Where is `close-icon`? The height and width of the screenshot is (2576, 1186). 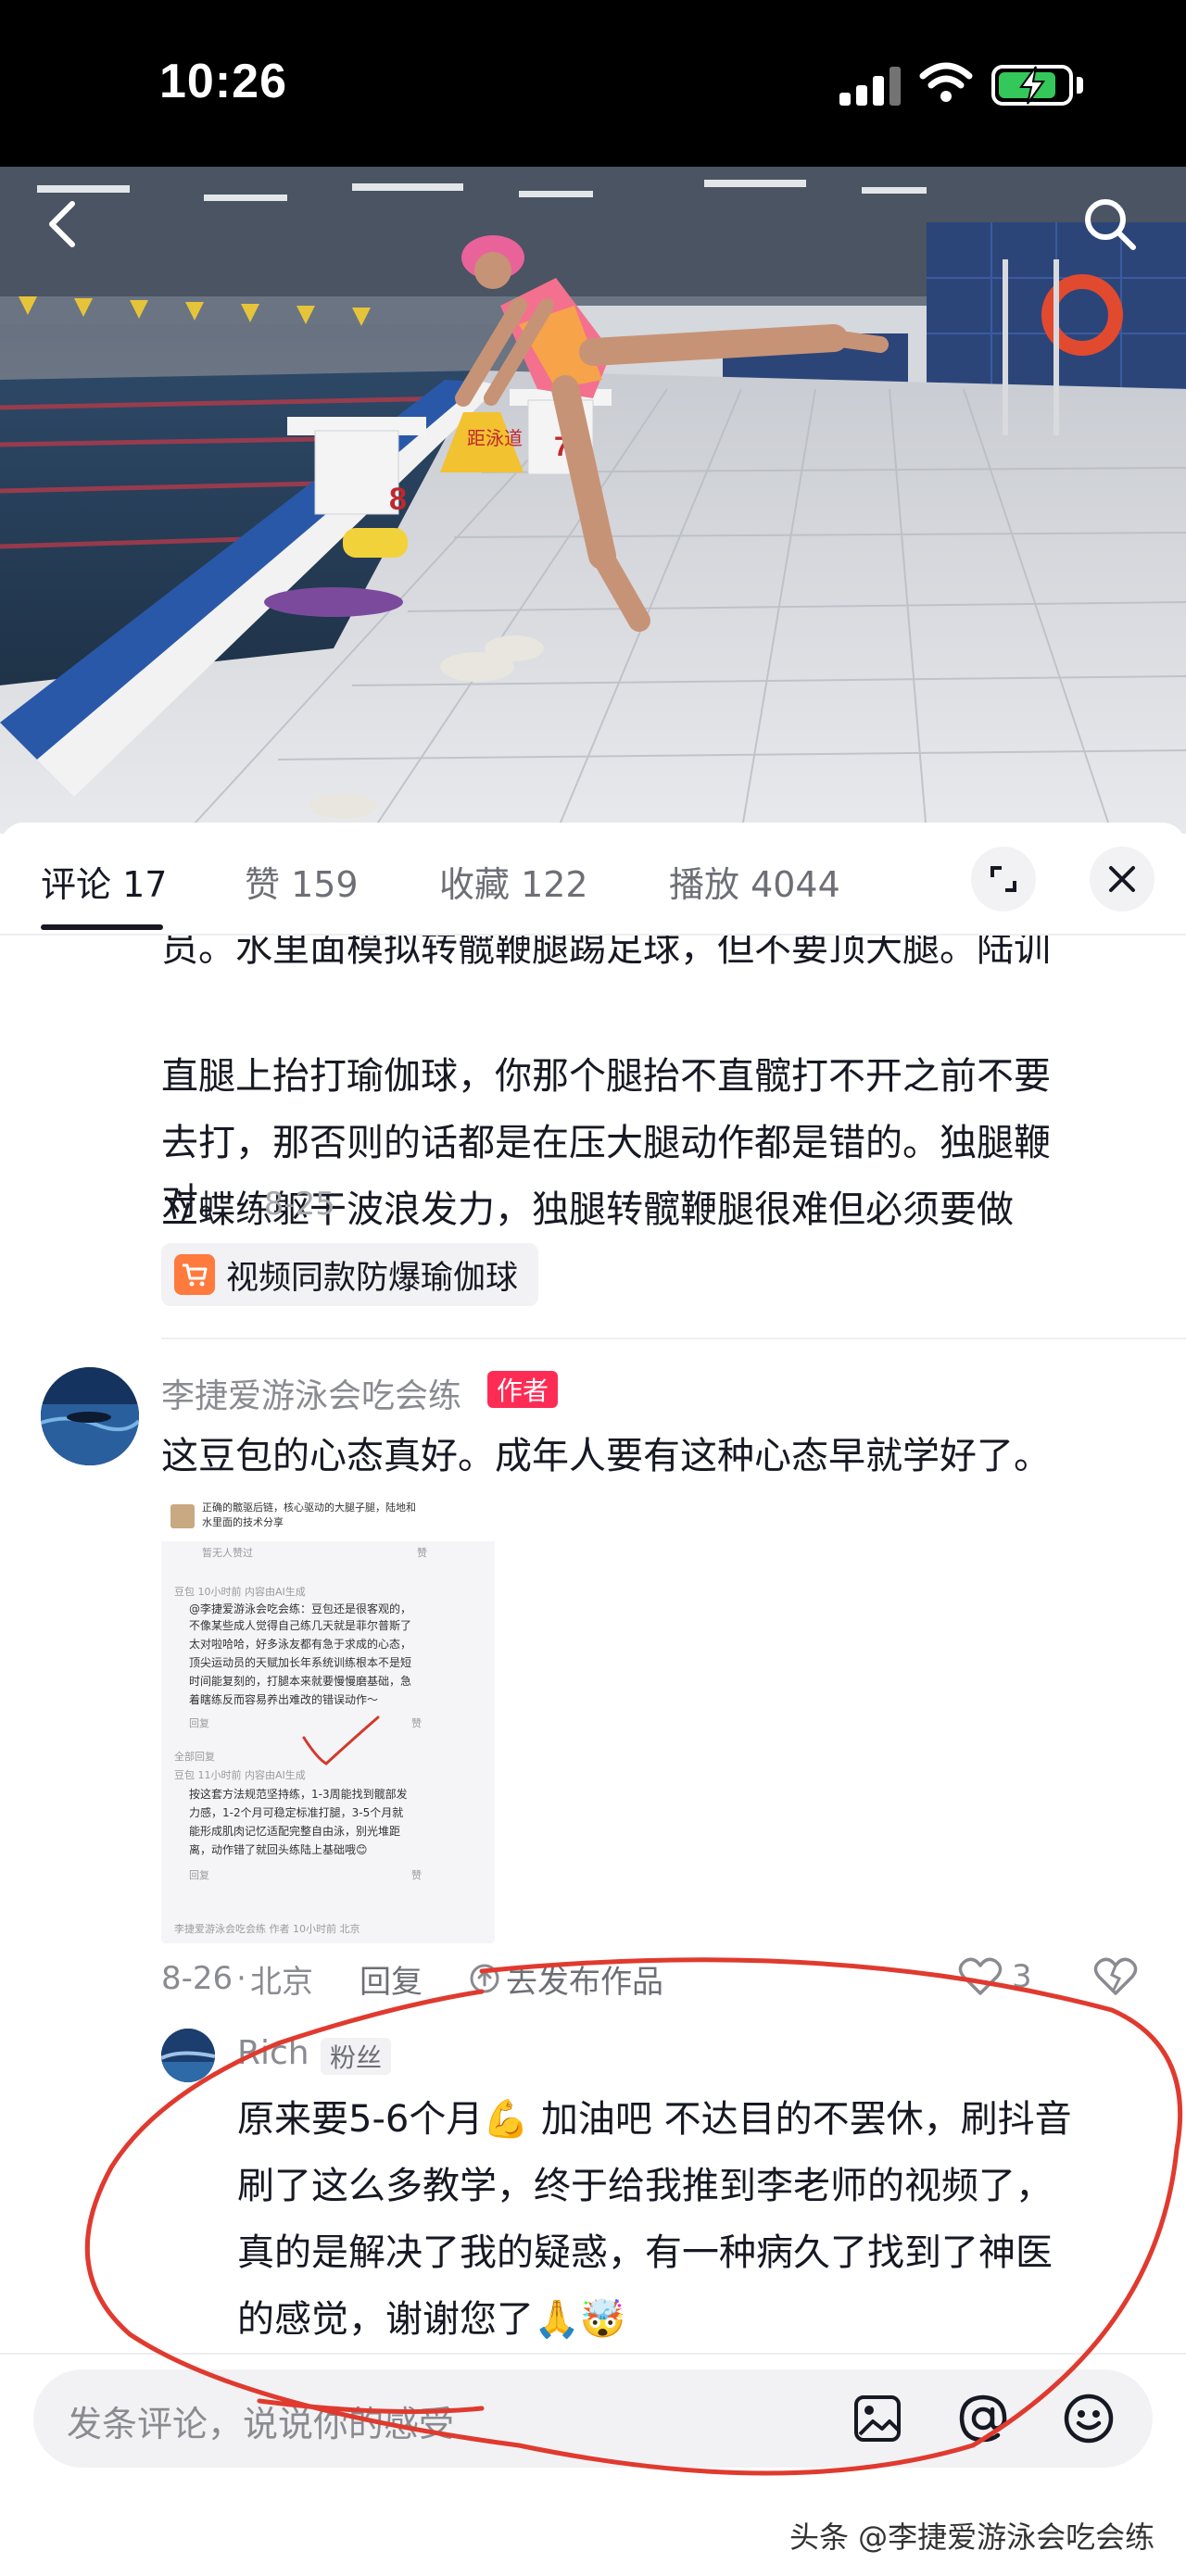 close-icon is located at coordinates (1122, 879).